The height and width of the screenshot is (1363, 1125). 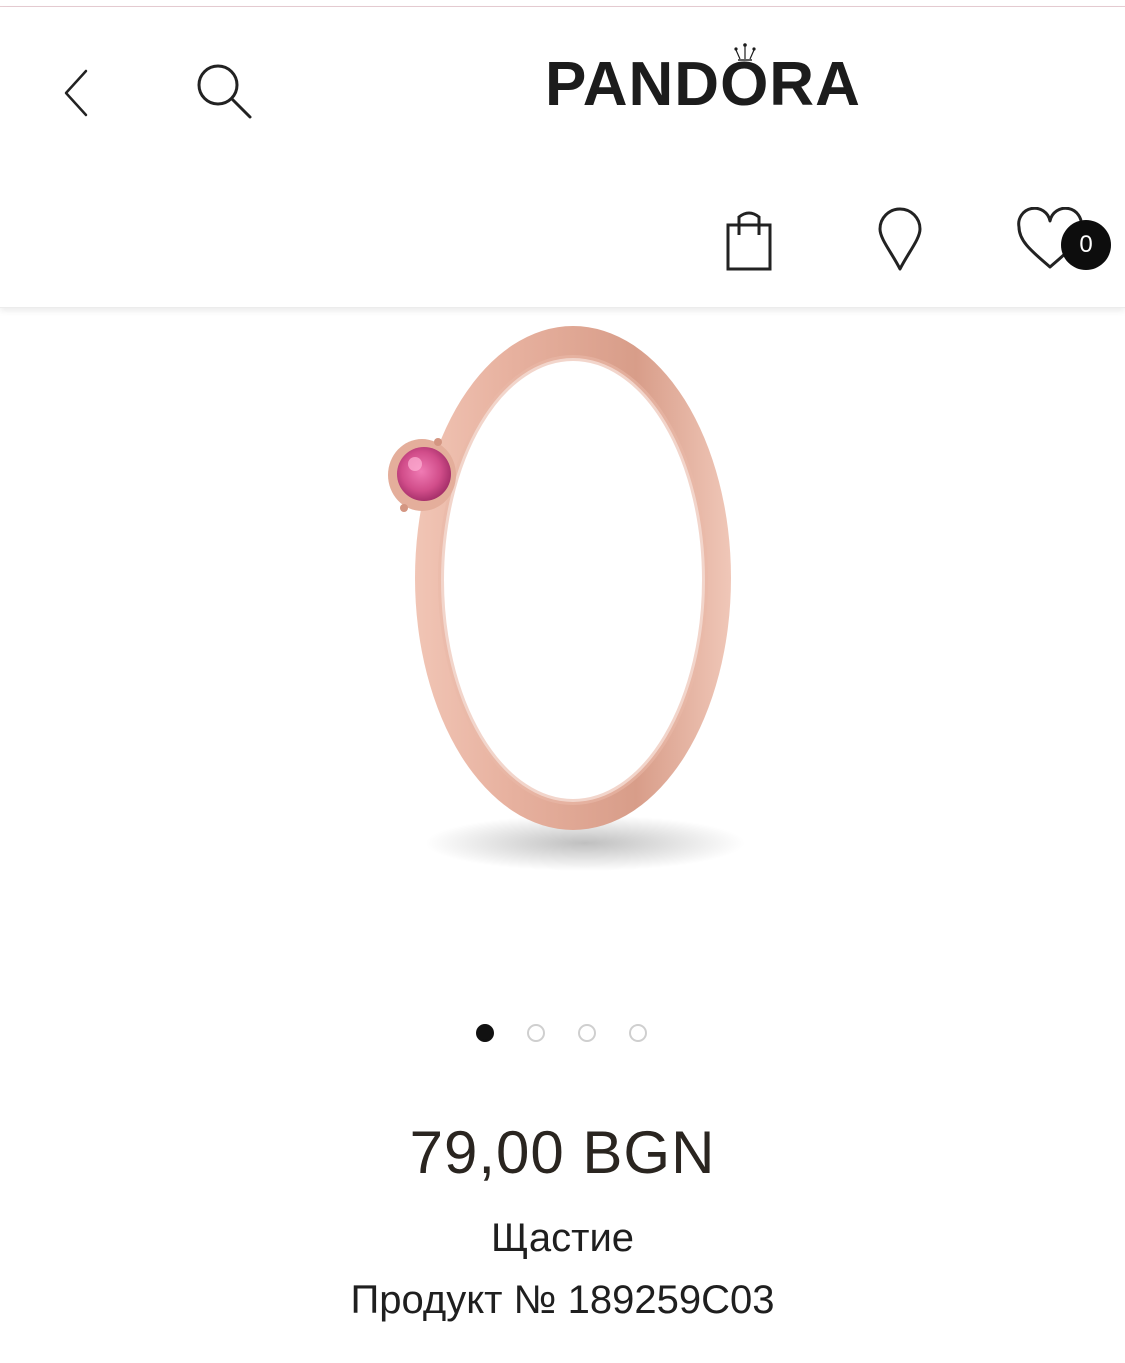 What do you see at coordinates (1086, 245) in the screenshot?
I see `wishlist-count-badge: 0` at bounding box center [1086, 245].